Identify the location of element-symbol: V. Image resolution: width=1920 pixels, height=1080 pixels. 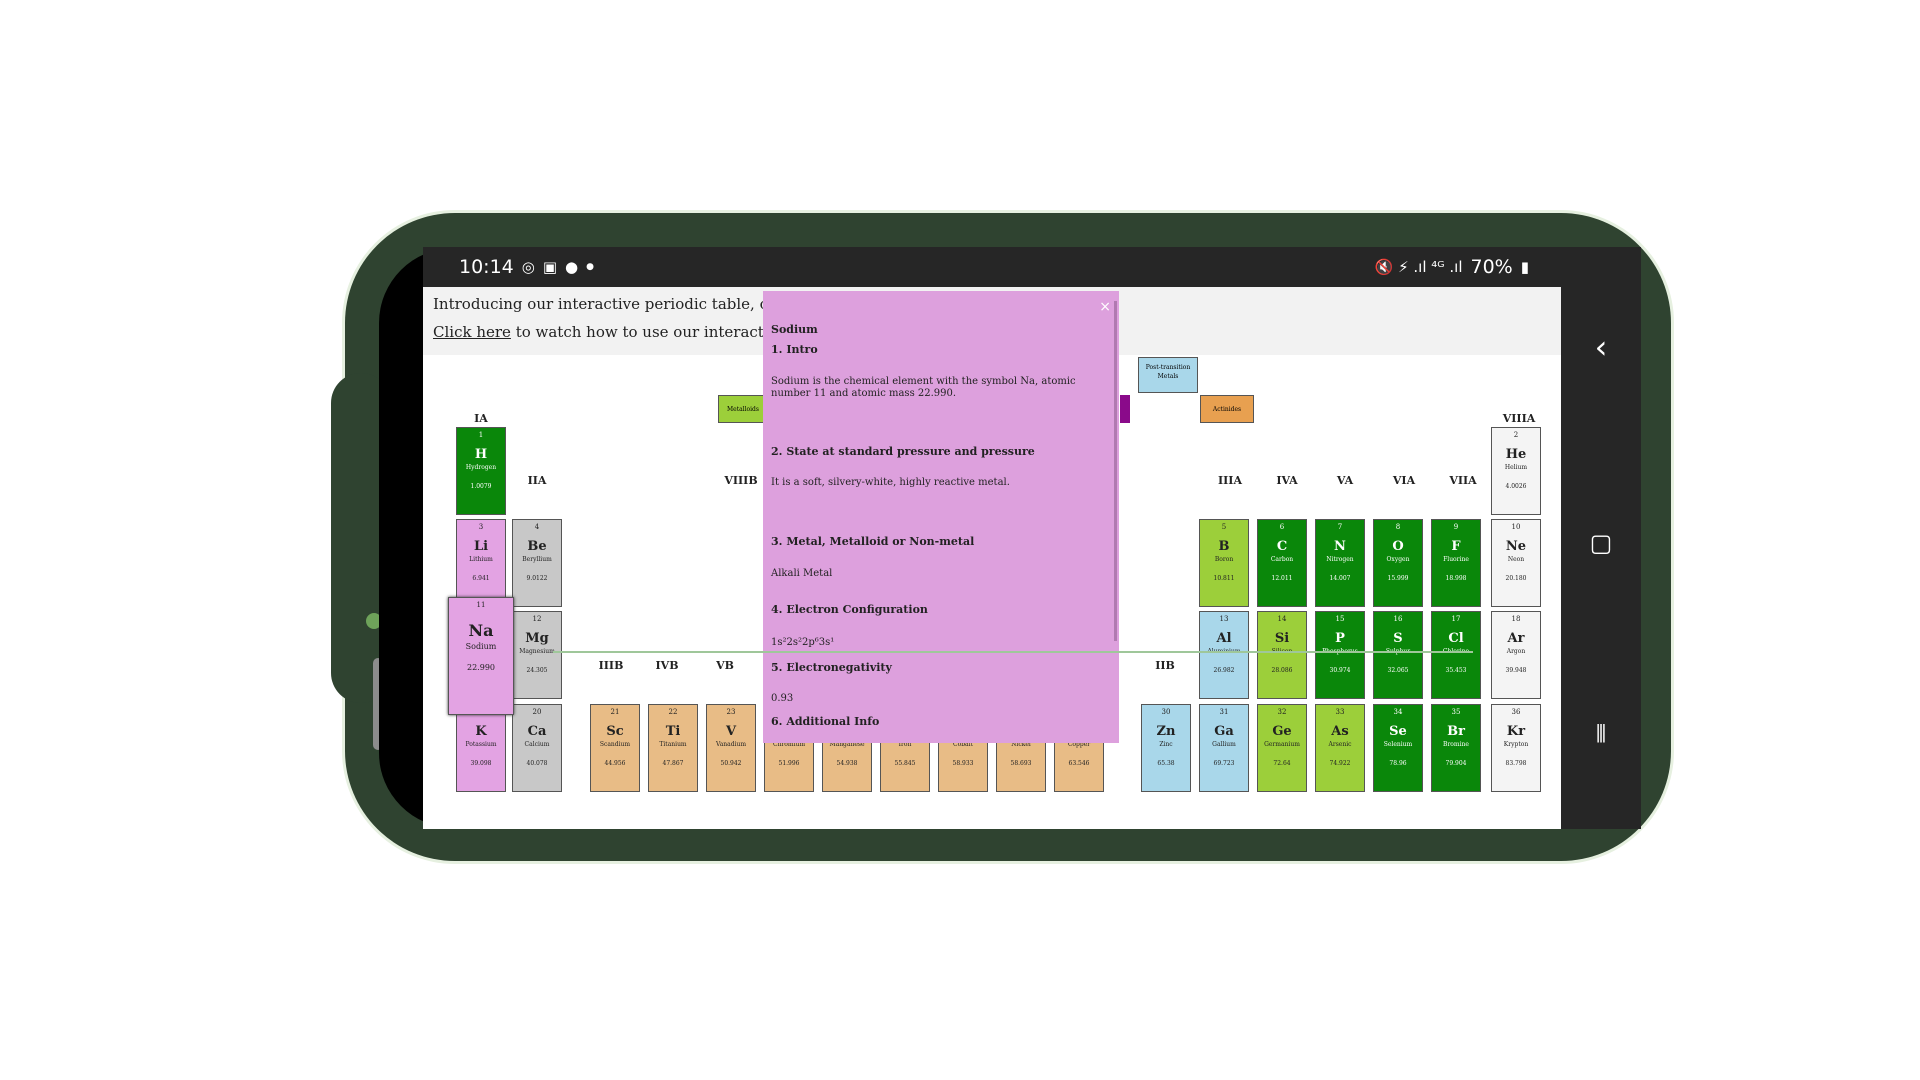
(731, 731).